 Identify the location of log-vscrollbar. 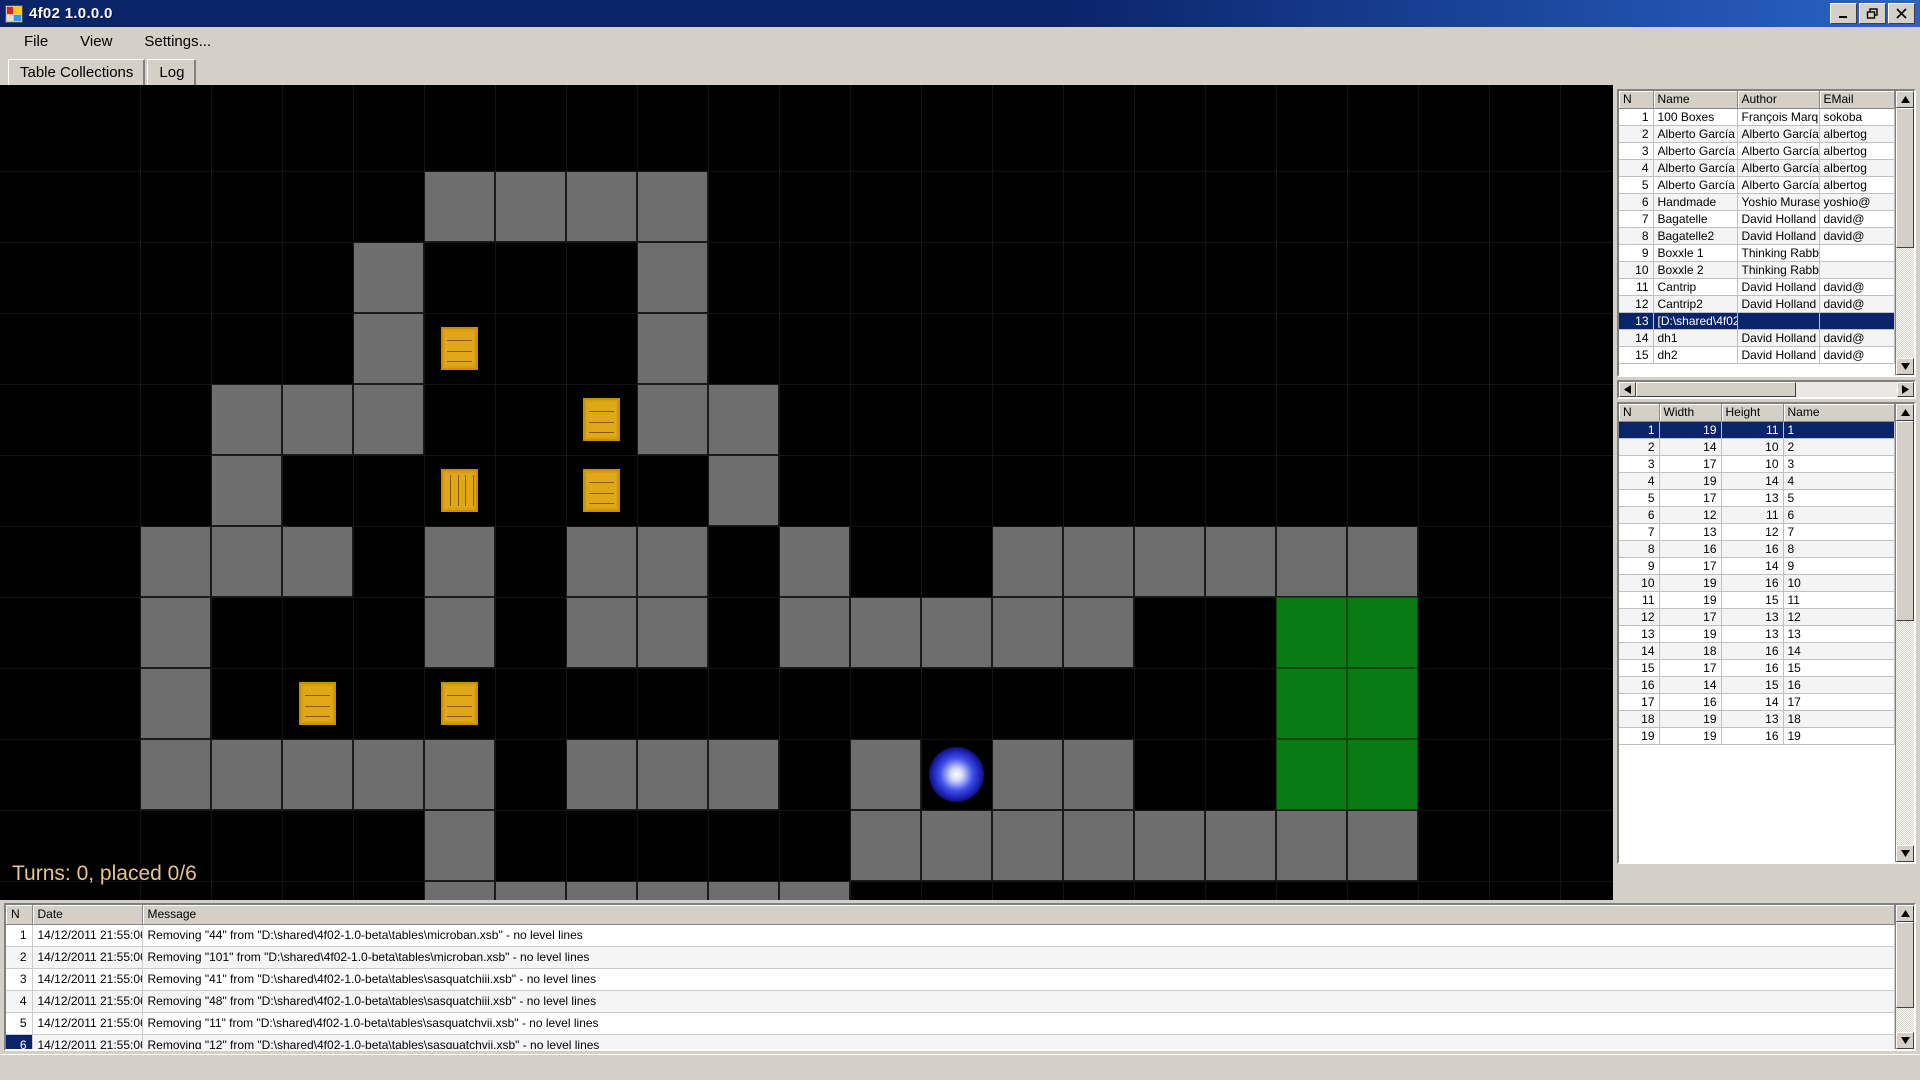
(1904, 977).